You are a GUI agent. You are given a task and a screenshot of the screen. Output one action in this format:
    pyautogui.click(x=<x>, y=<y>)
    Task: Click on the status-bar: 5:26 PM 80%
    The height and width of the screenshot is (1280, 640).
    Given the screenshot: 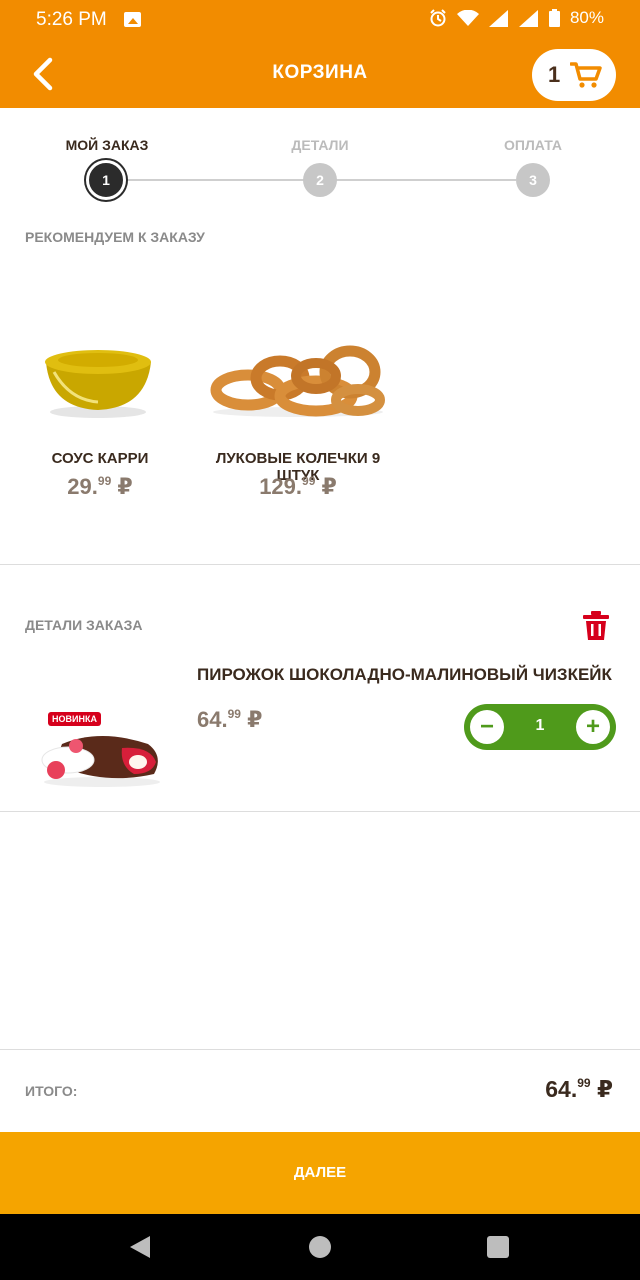 What is the action you would take?
    pyautogui.click(x=320, y=20)
    